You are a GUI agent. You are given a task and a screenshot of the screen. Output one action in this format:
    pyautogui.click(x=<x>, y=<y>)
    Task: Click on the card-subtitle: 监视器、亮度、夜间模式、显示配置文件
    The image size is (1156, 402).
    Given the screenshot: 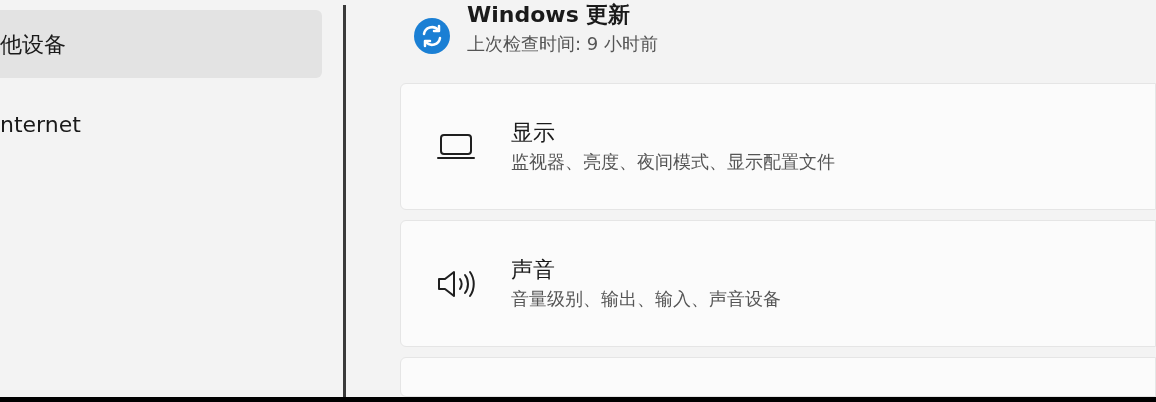 What is the action you would take?
    pyautogui.click(x=673, y=161)
    